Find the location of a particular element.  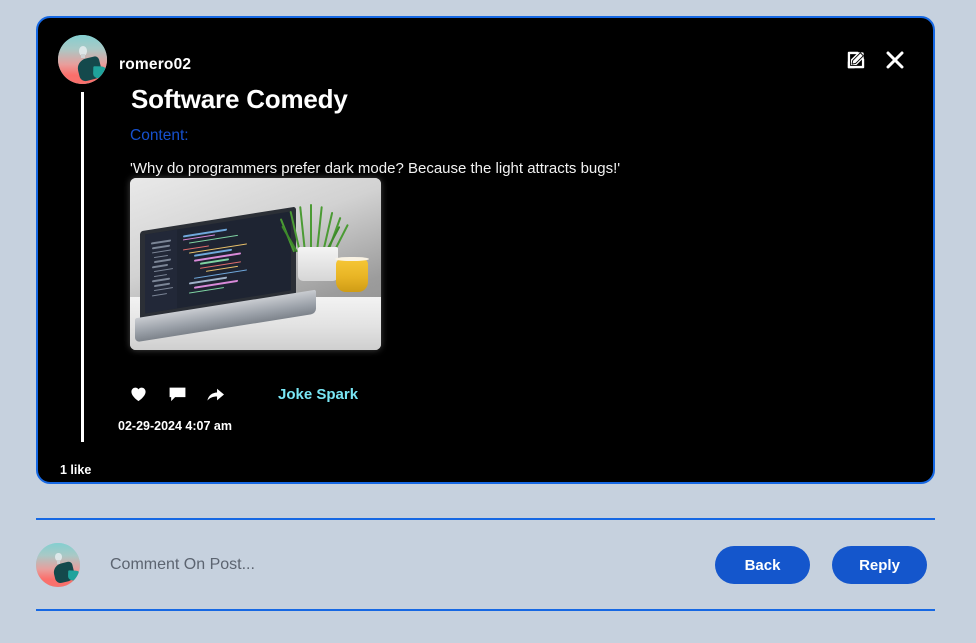

edit-square-icon is located at coordinates (856, 60).